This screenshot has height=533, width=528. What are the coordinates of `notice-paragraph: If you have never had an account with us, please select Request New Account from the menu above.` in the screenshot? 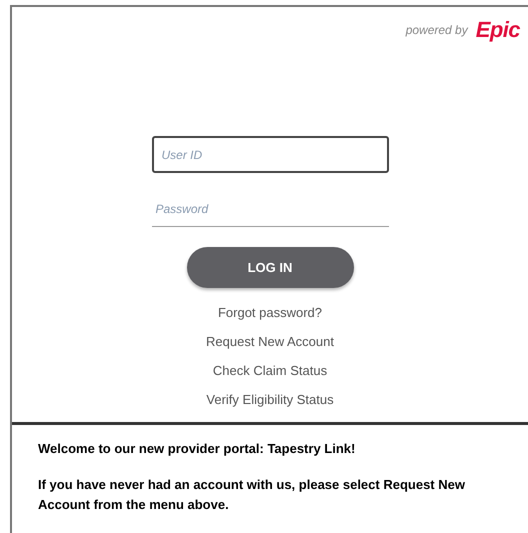 It's located at (252, 495).